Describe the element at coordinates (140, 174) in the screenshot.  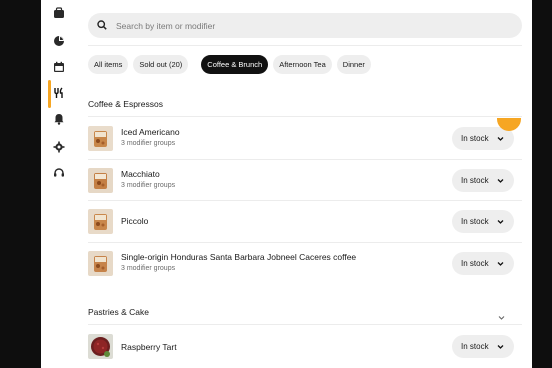
I see `item-name: Macchiato` at that location.